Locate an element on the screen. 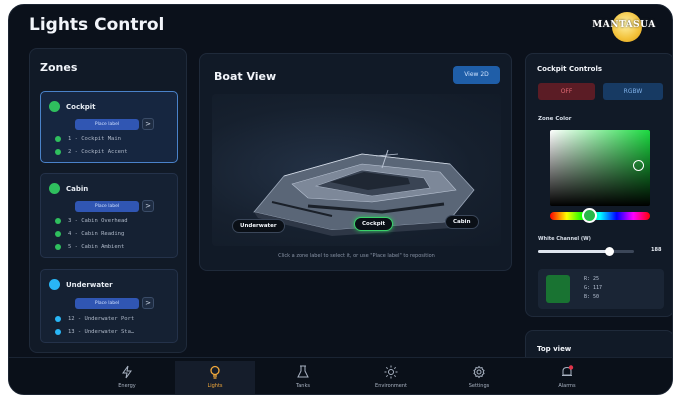  nav-item-energy: Energy is located at coordinates (127, 377).